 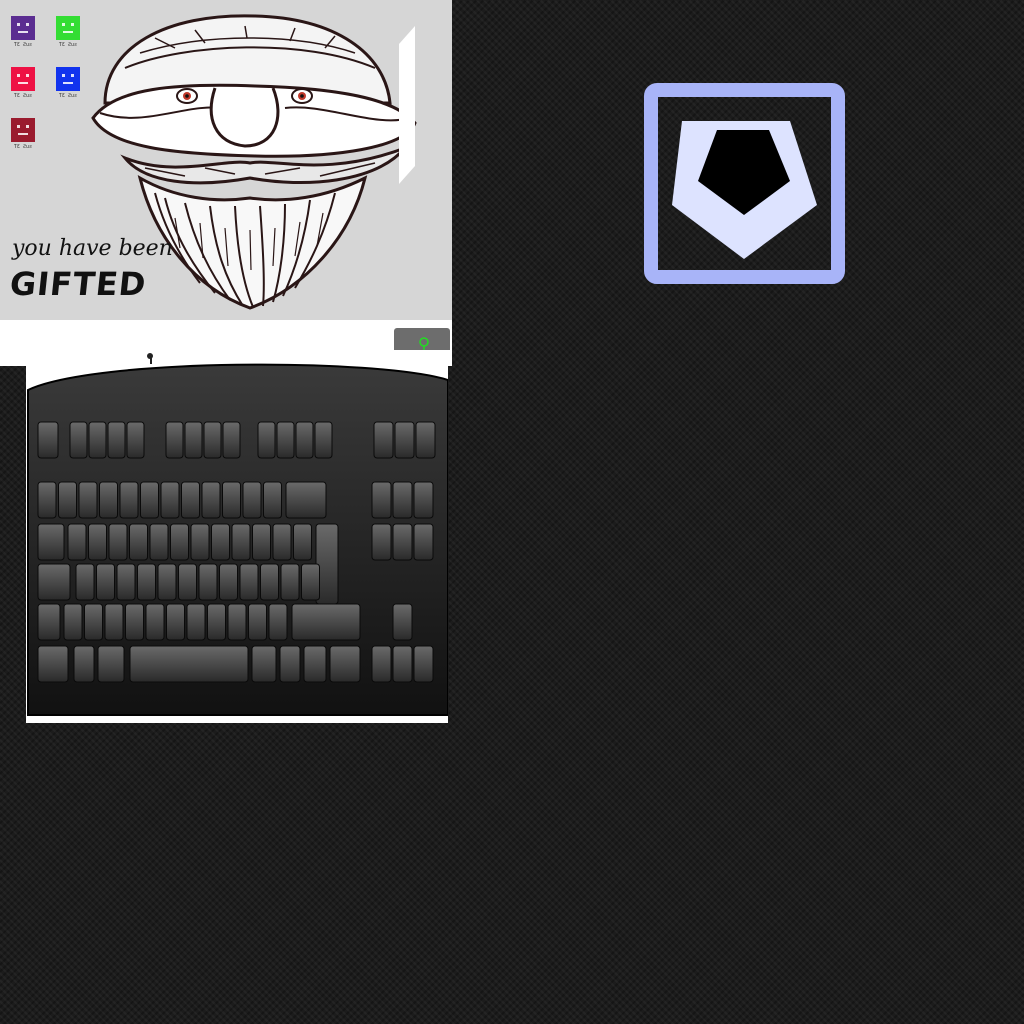 What do you see at coordinates (407, 105) in the screenshot?
I see `resize-handle` at bounding box center [407, 105].